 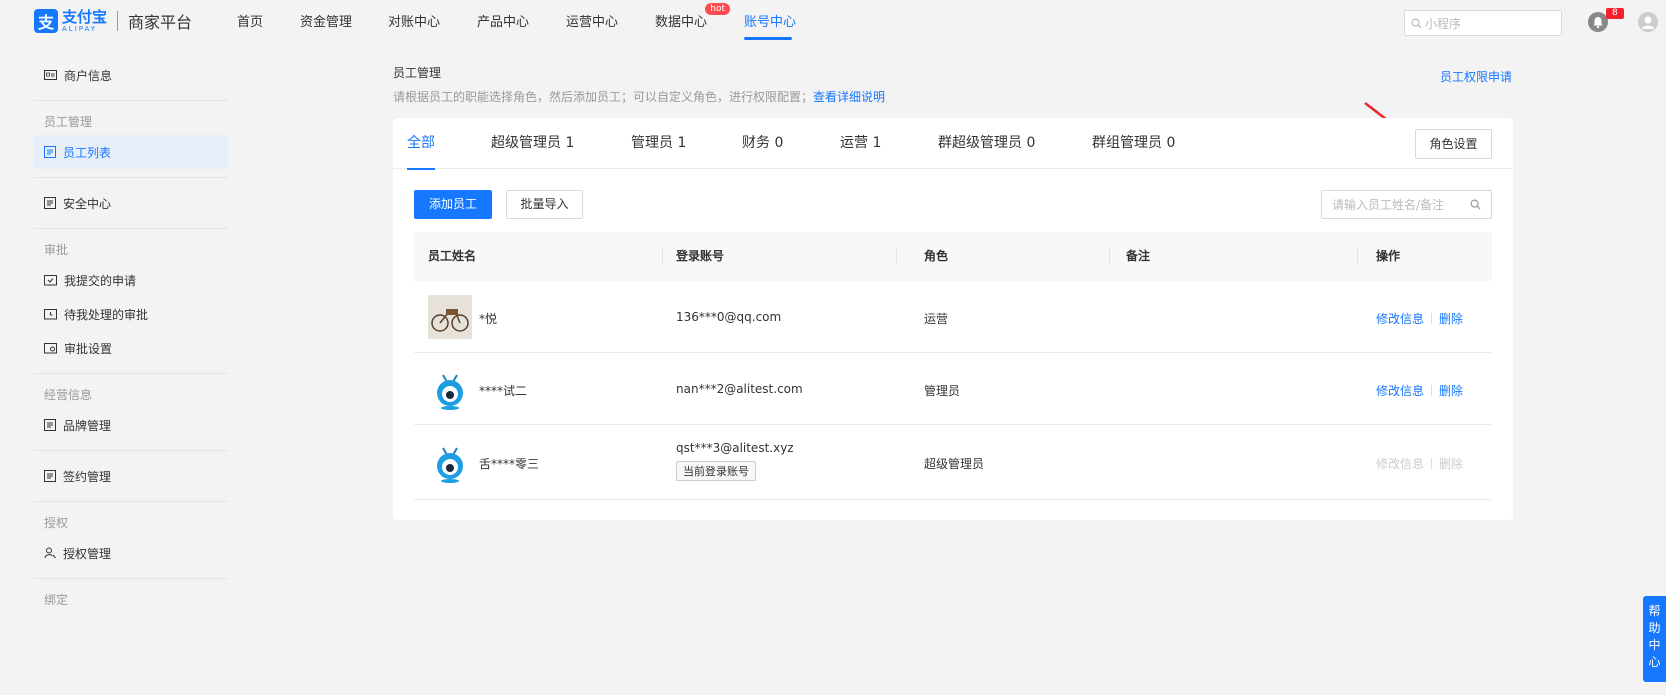 What do you see at coordinates (88, 75) in the screenshot?
I see `sidebar-item-label: 商户信息` at bounding box center [88, 75].